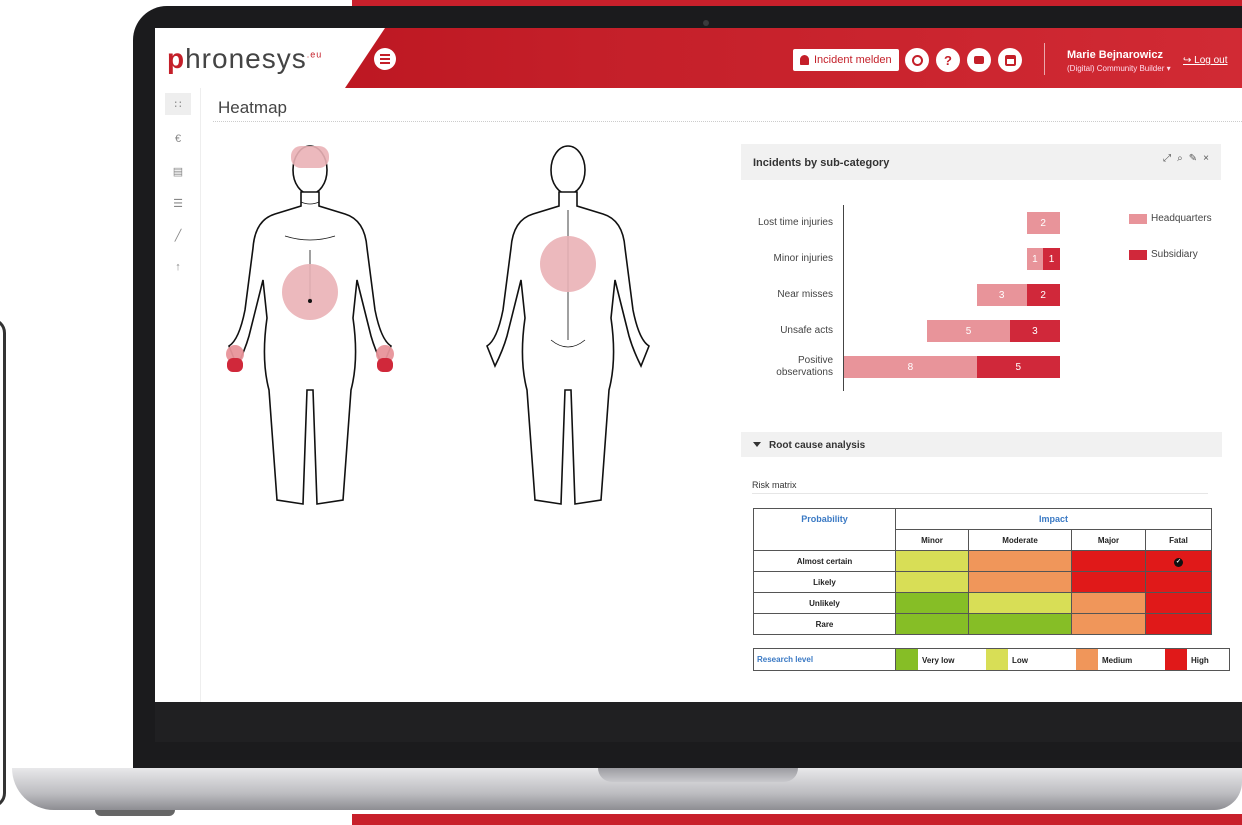 Image resolution: width=1242 pixels, height=825 pixels. I want to click on heat-spot-upper-back, so click(568, 264).